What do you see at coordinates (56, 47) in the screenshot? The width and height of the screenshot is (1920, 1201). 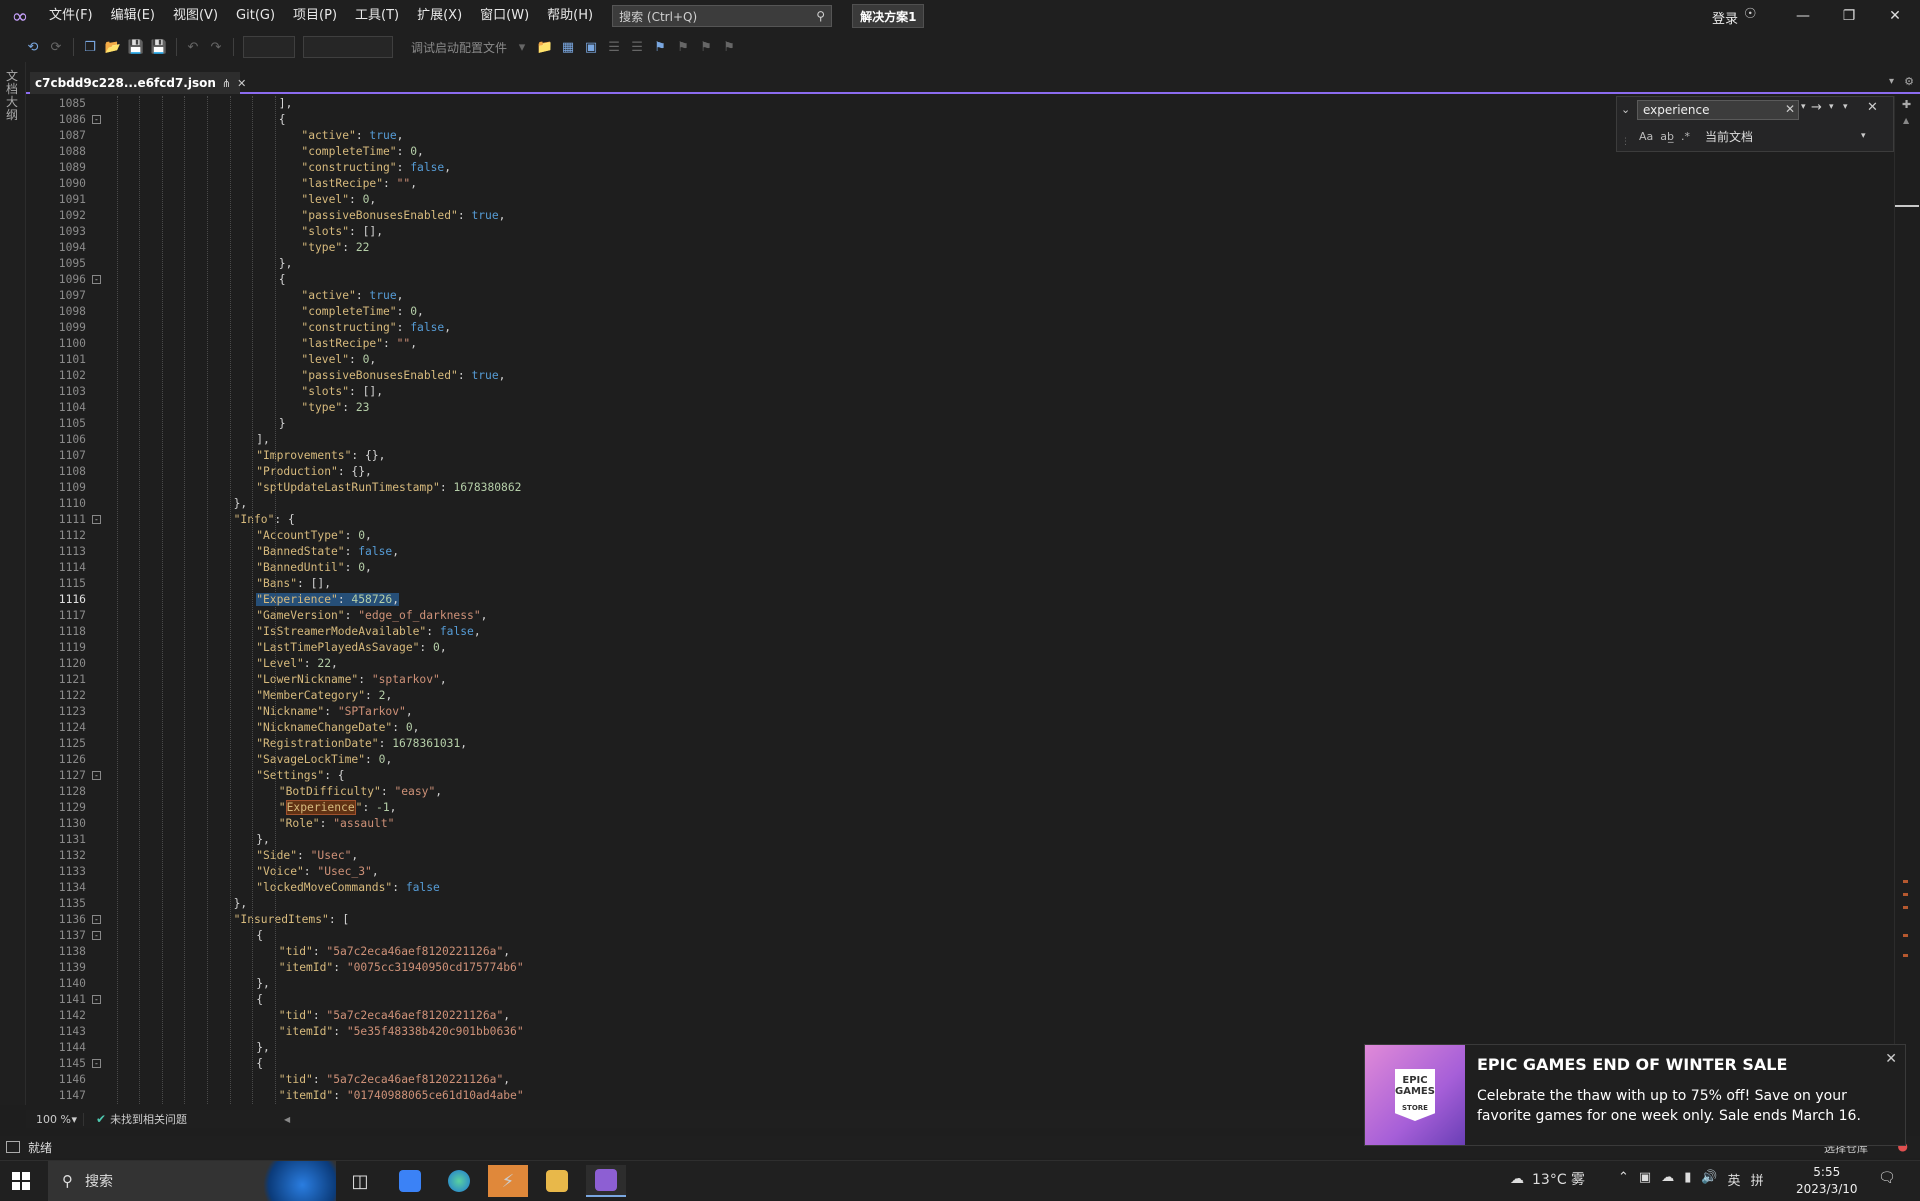 I see `forward-icon: ⟳` at bounding box center [56, 47].